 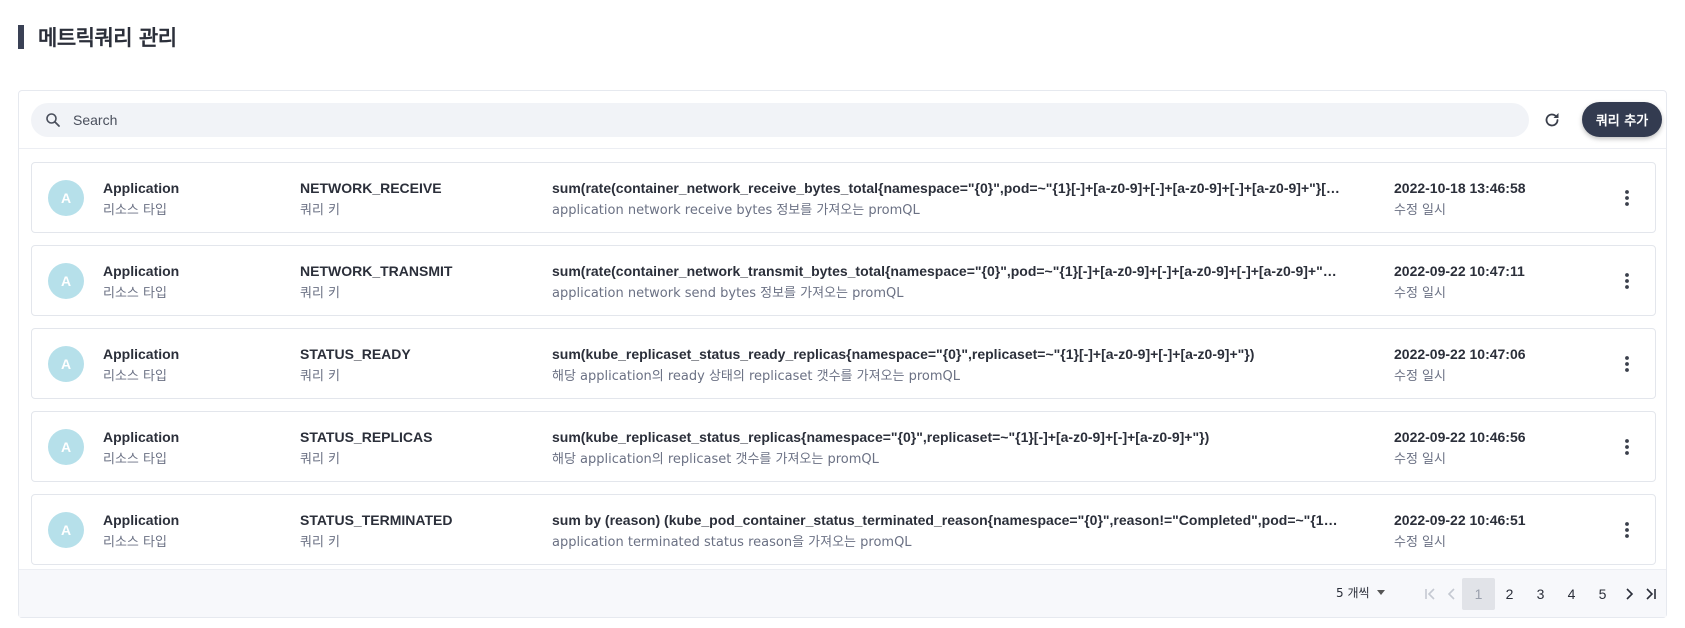 What do you see at coordinates (773, 120) in the screenshot?
I see `search-input` at bounding box center [773, 120].